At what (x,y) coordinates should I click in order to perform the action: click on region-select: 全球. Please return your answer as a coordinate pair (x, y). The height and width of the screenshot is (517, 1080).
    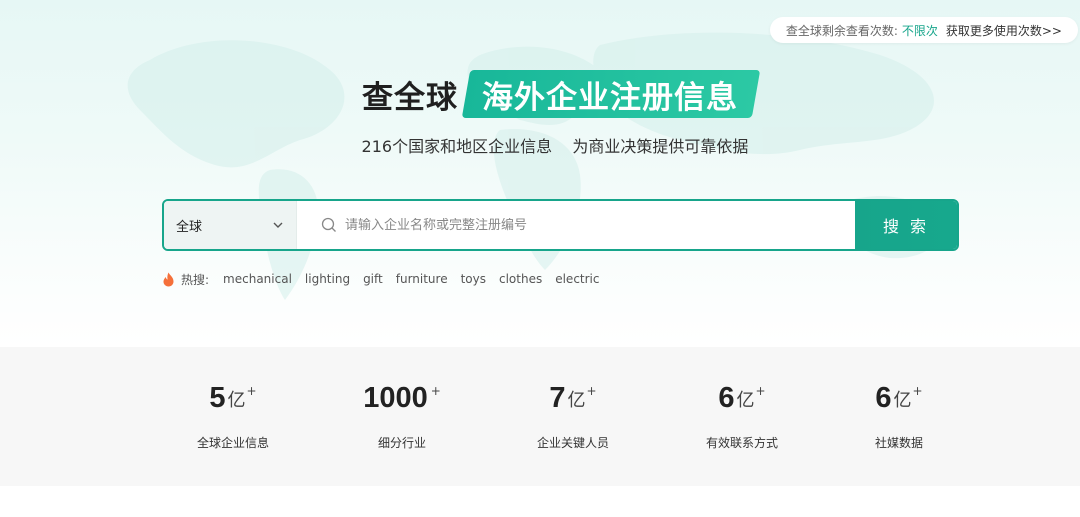
    Looking at the image, I should click on (230, 225).